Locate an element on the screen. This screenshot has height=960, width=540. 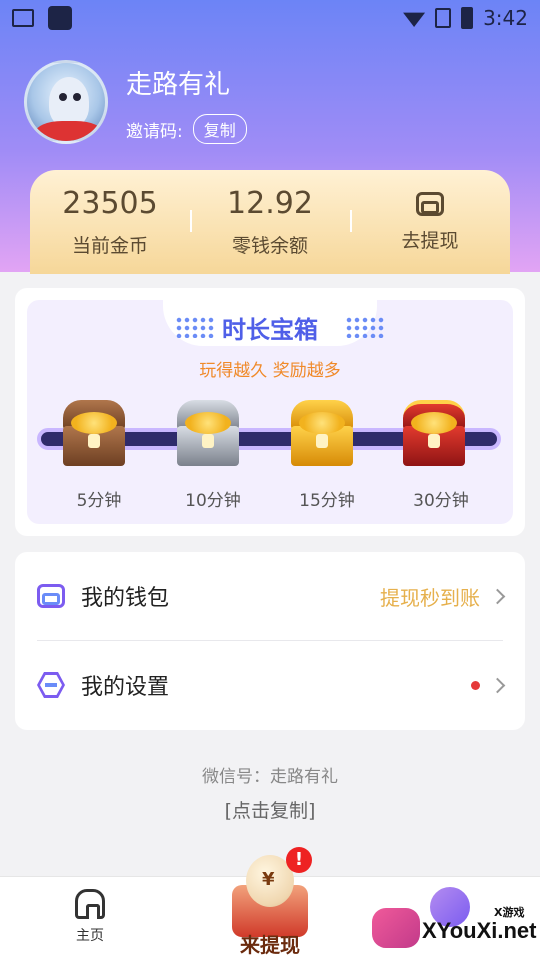
gamepad-logo-icon is located at coordinates (396, 928).